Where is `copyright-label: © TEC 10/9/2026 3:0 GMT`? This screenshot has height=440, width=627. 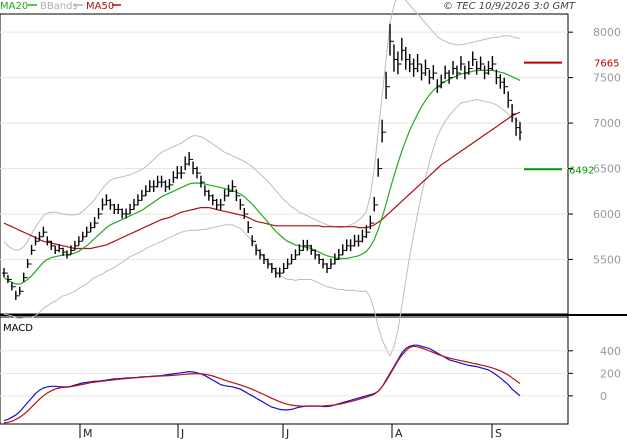 copyright-label: © TEC 10/9/2026 3:0 GMT is located at coordinates (509, 6).